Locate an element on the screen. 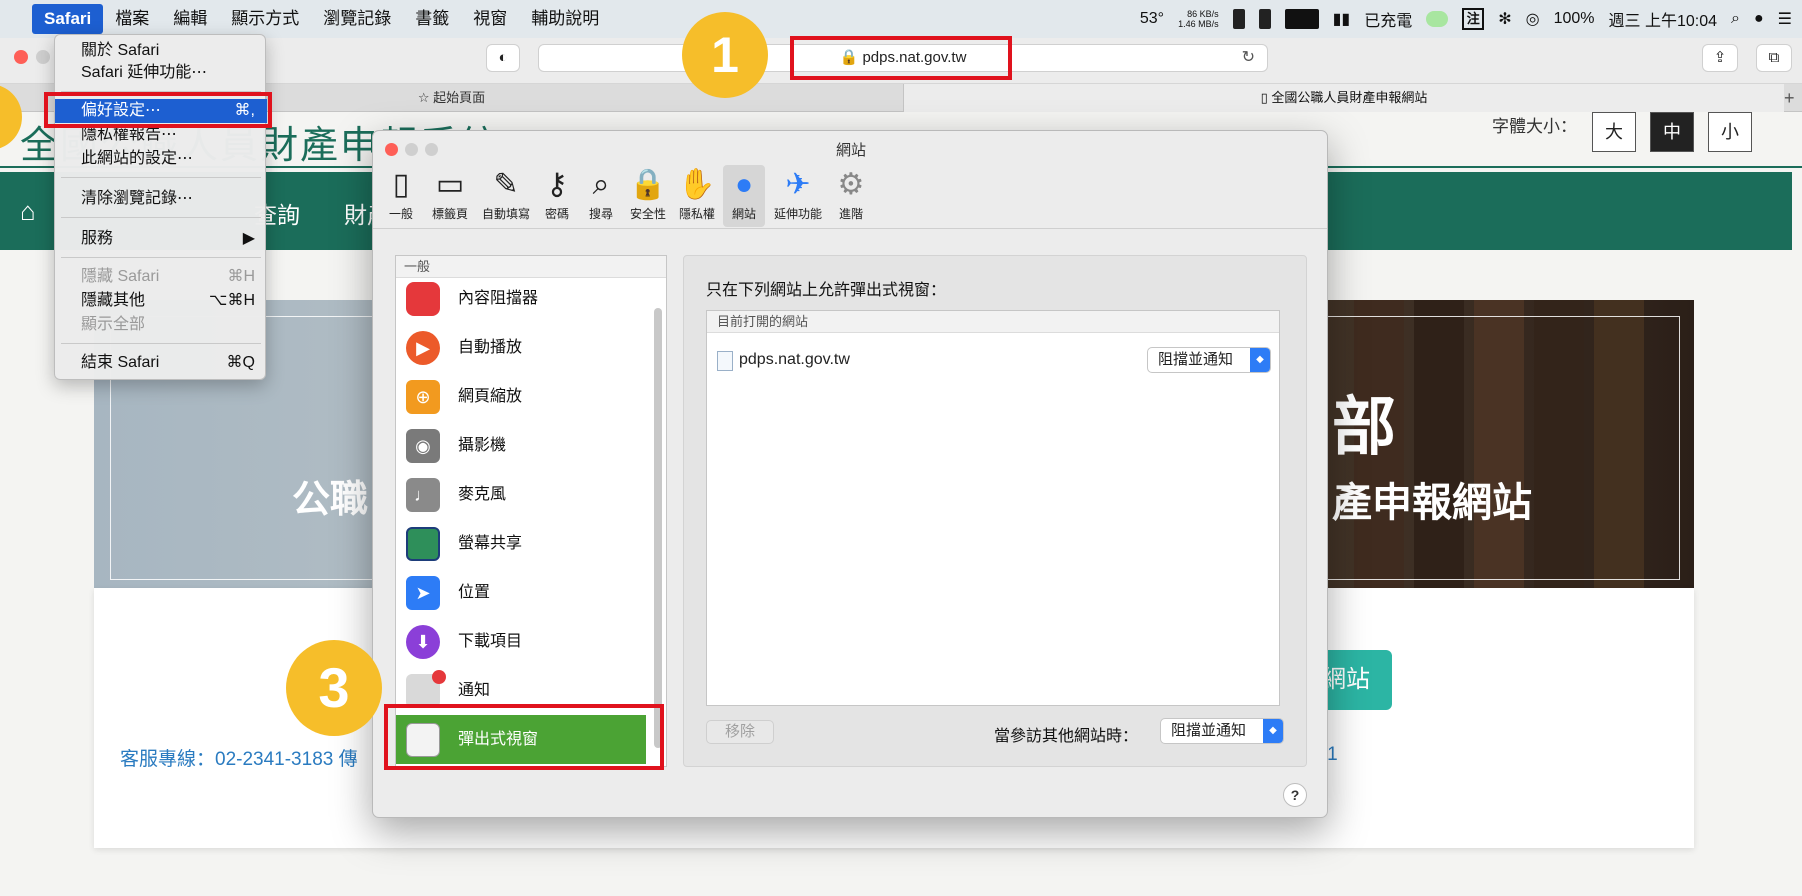 Image resolution: width=1802 pixels, height=896 pixels. table-row: pdps.nat.gov.tw 阻擋並通知 ◆ is located at coordinates (993, 360).